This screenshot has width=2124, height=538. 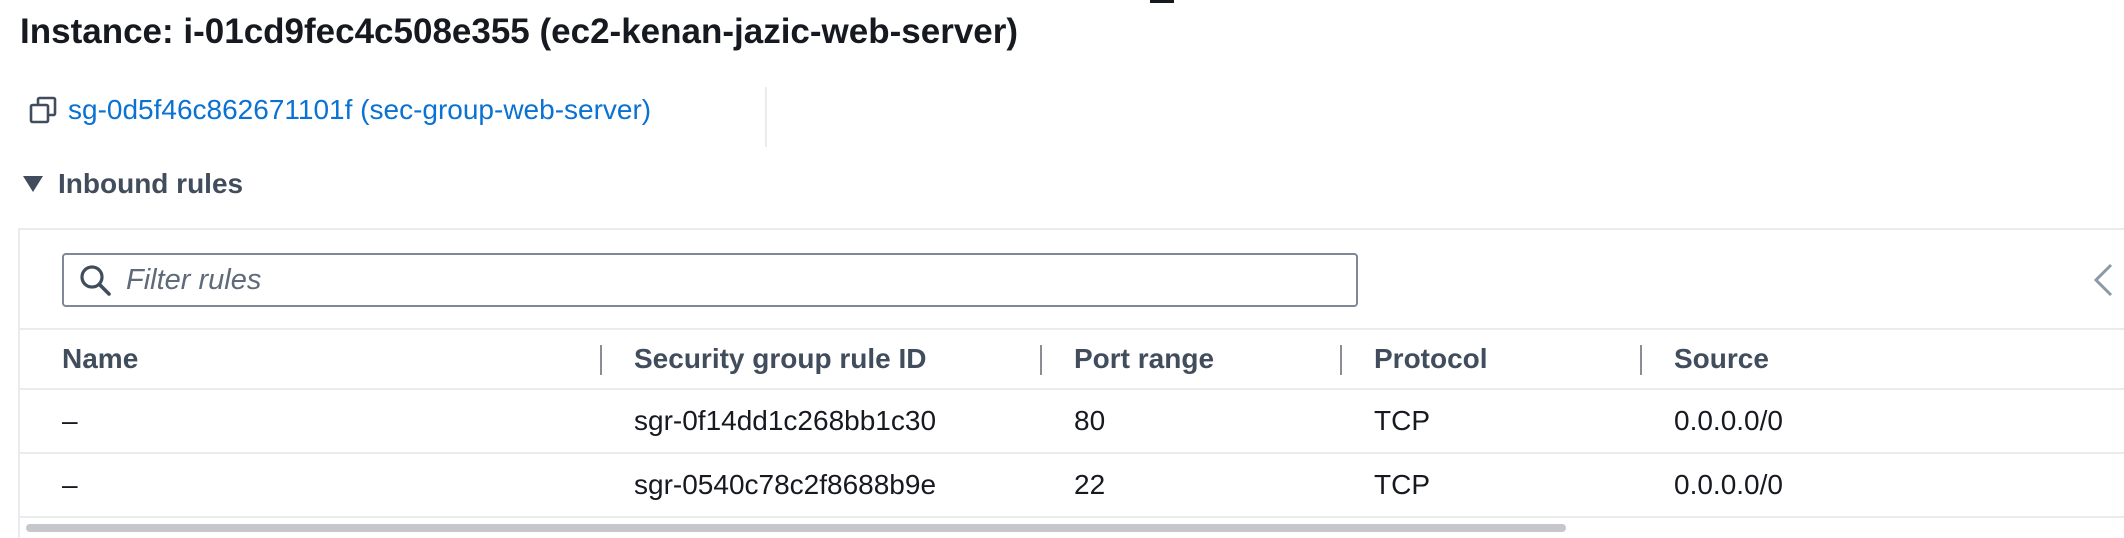 What do you see at coordinates (151, 183) in the screenshot?
I see `inbound-rules-label: Inbound rules` at bounding box center [151, 183].